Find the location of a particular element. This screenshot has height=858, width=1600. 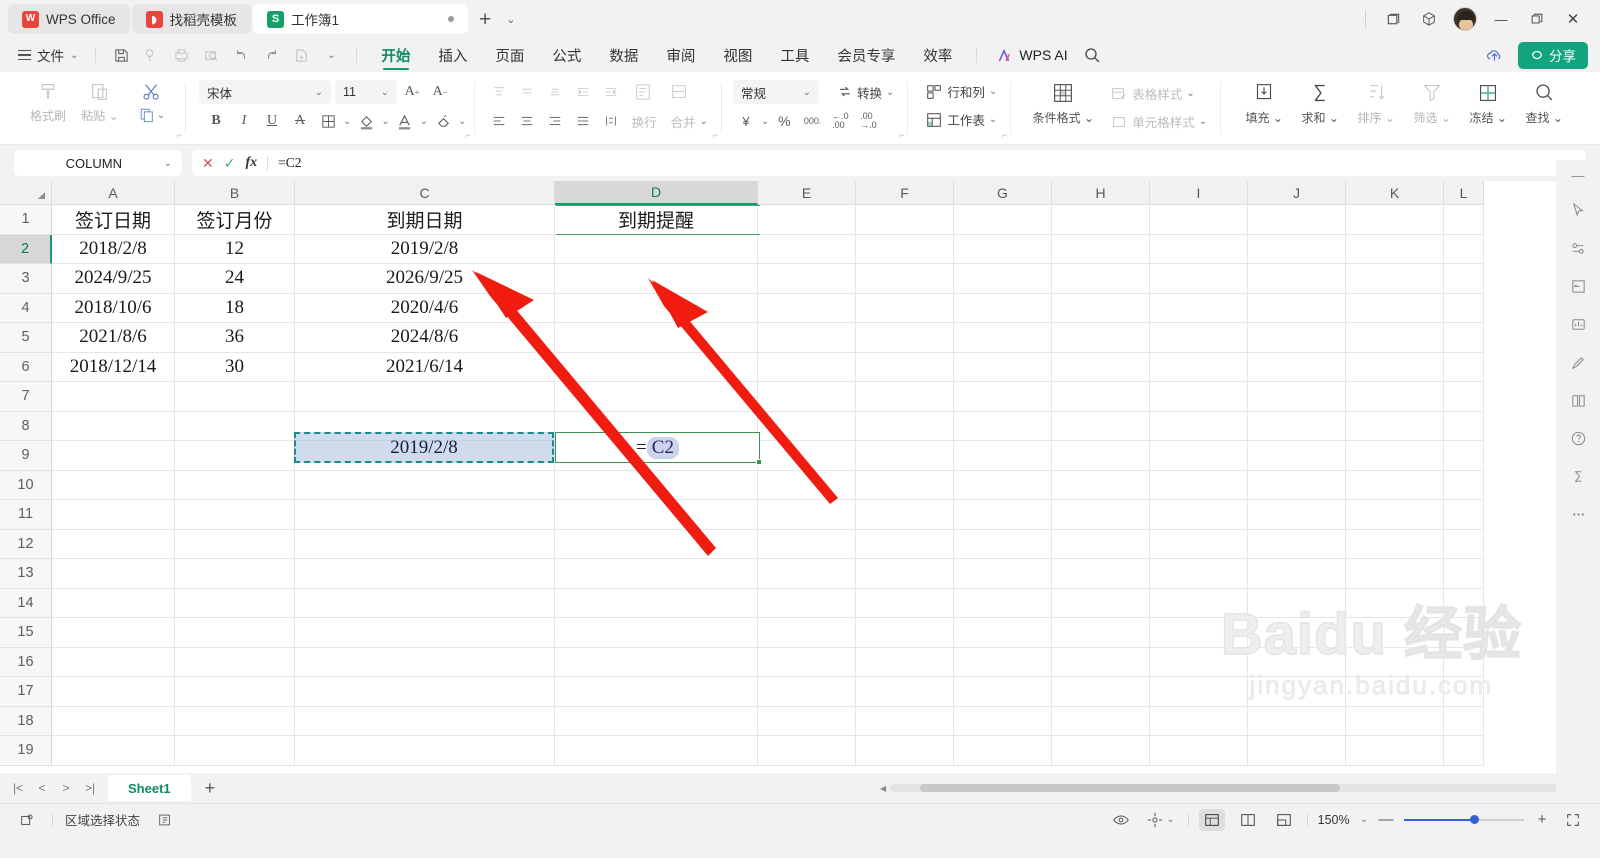

percent-button: % is located at coordinates (784, 121).